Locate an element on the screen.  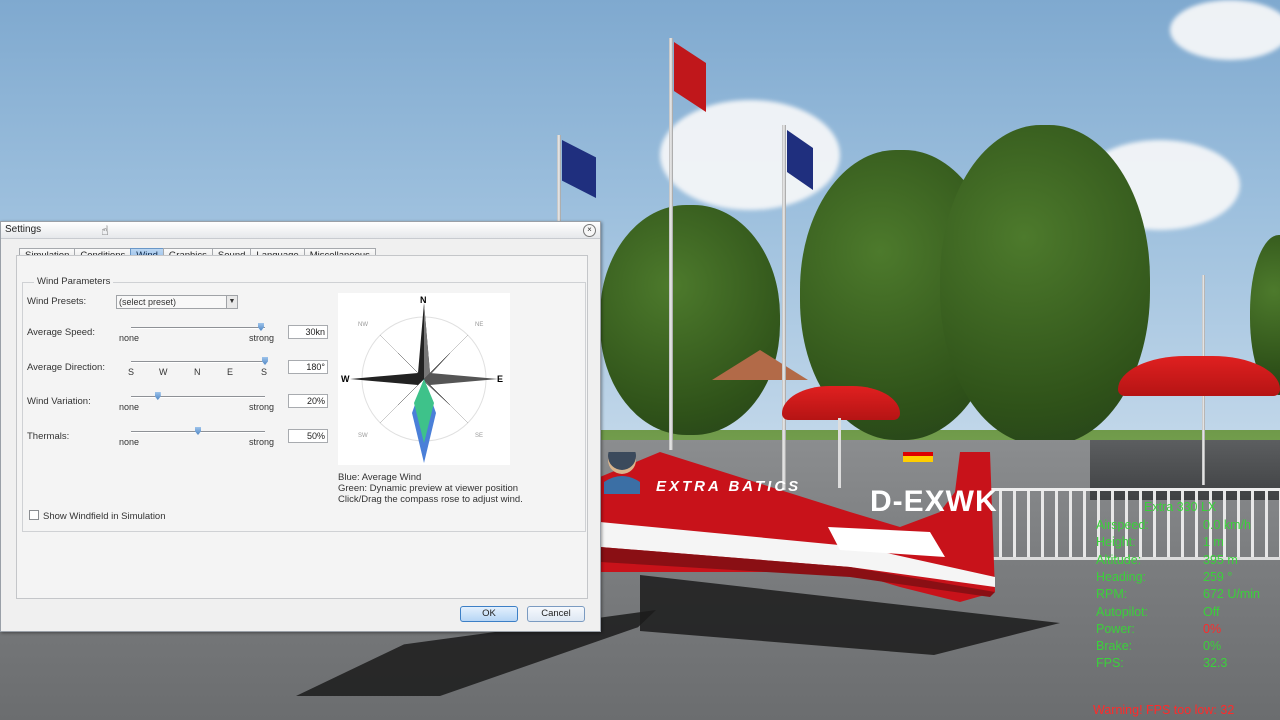
thermals-label: Thermals: is located at coordinates (48, 436).